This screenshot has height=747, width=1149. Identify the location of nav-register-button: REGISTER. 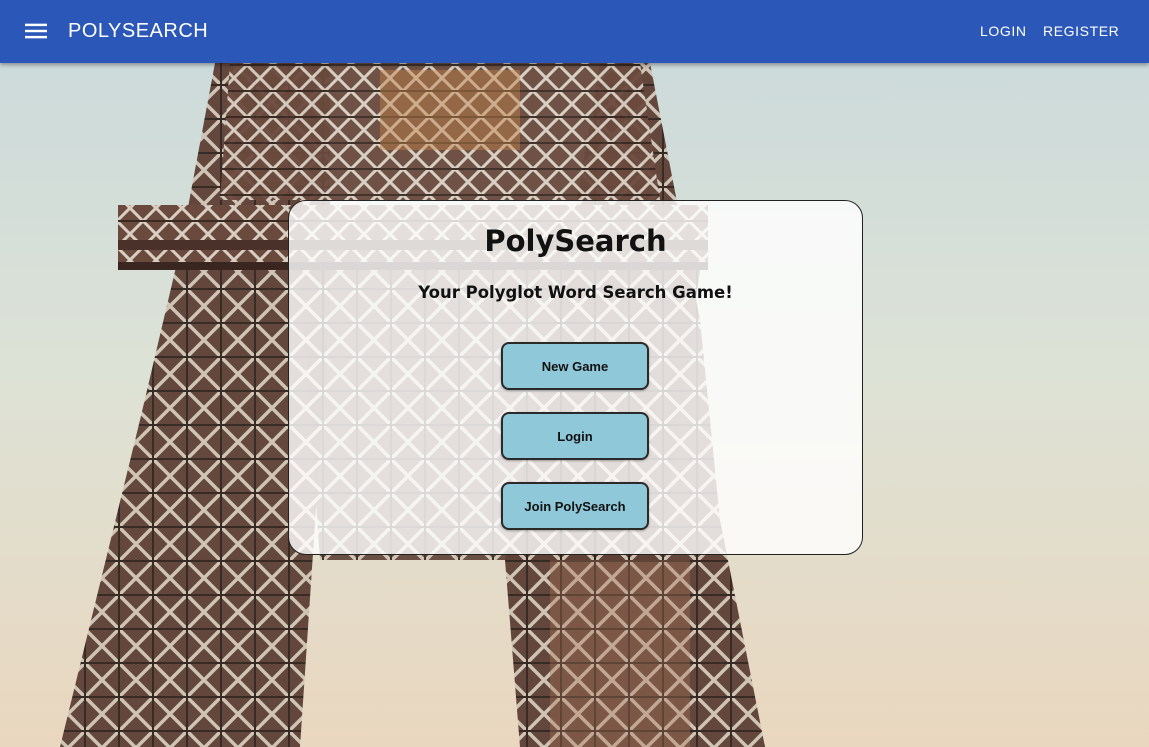
(1081, 31).